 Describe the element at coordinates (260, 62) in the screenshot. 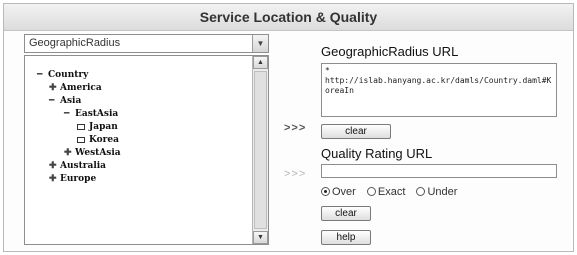

I see `scroll-up-icon: ▲` at that location.